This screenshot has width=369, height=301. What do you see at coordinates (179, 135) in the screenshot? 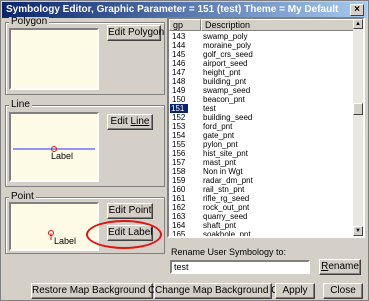
I see `row-gp: 154` at bounding box center [179, 135].